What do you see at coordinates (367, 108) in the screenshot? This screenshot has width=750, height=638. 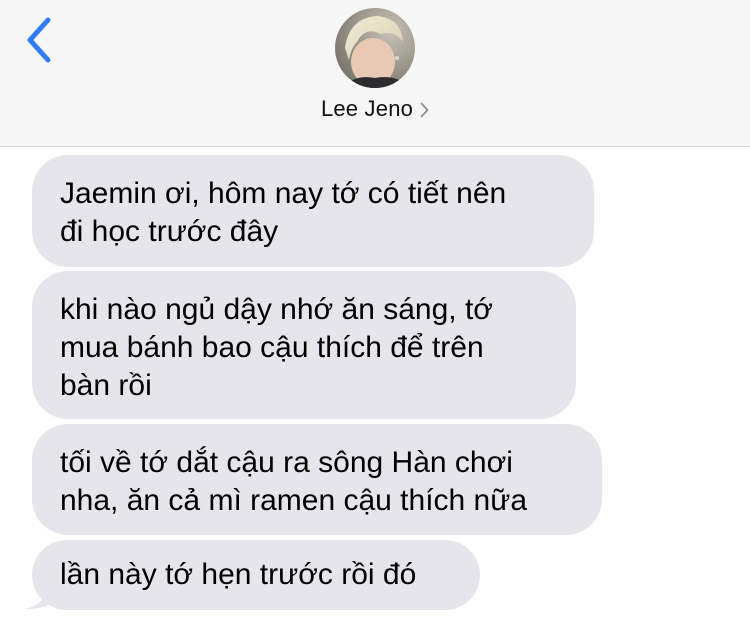 I see `contact-name: Lee Jeno` at bounding box center [367, 108].